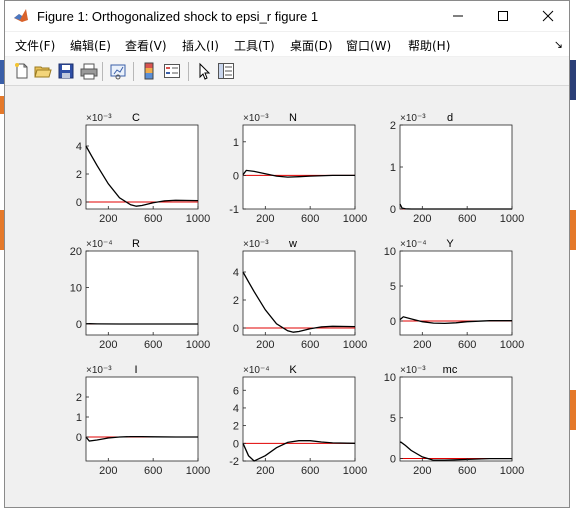 Image resolution: width=576 pixels, height=514 pixels. What do you see at coordinates (204, 71) in the screenshot?
I see `edit-plot-arrow-icon` at bounding box center [204, 71].